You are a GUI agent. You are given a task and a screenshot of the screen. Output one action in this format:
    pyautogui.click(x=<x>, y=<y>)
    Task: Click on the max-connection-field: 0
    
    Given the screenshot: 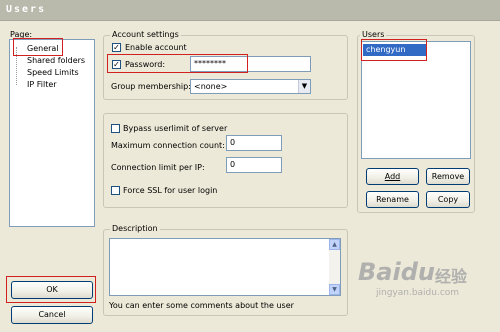 What is the action you would take?
    pyautogui.click(x=254, y=143)
    